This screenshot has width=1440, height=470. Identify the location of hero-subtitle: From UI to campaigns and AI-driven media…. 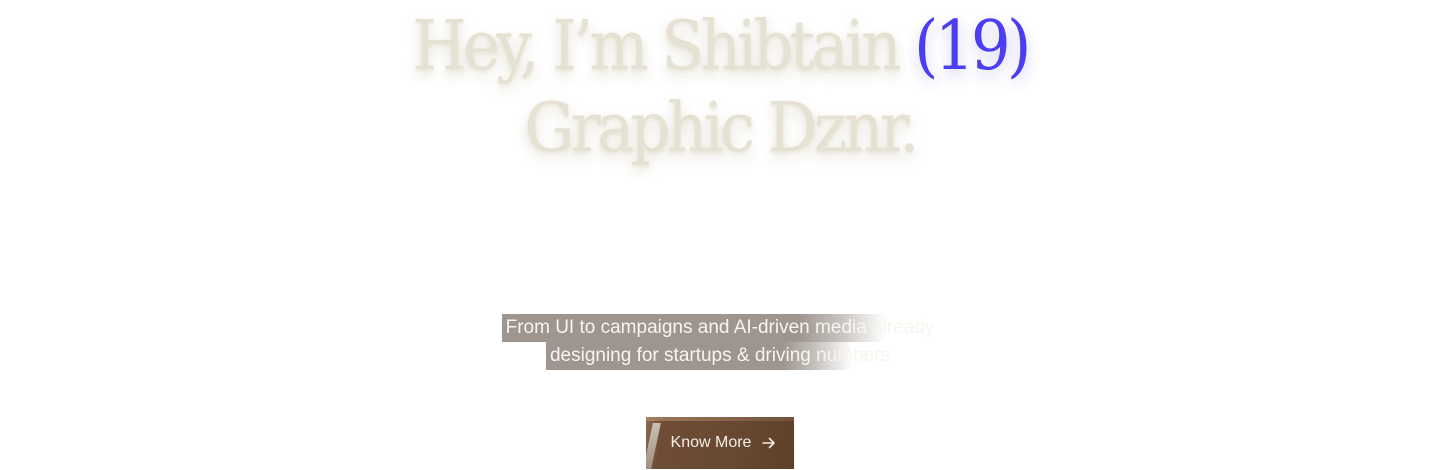
(720, 342).